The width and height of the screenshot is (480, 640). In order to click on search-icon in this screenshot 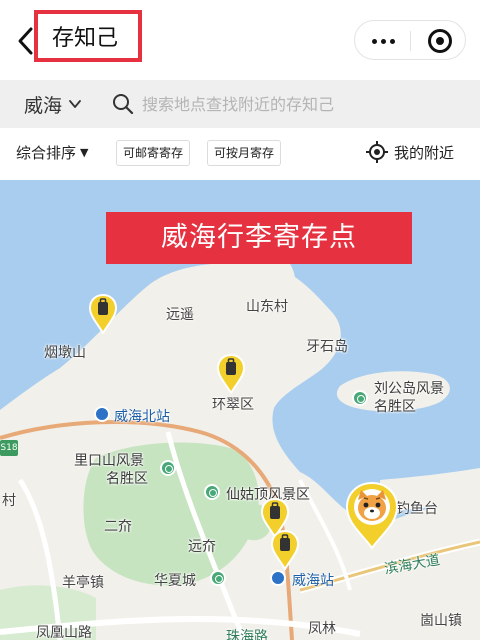, I will do `click(123, 104)`.